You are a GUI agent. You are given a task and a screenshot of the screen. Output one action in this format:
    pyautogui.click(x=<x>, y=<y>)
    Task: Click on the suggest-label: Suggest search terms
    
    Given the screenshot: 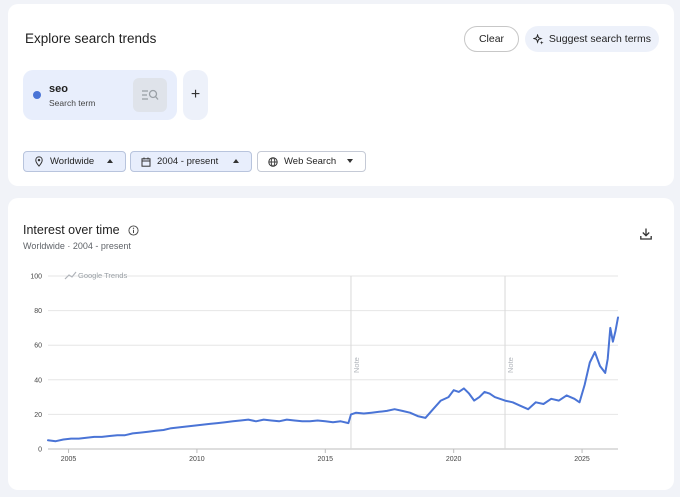 What is the action you would take?
    pyautogui.click(x=600, y=39)
    